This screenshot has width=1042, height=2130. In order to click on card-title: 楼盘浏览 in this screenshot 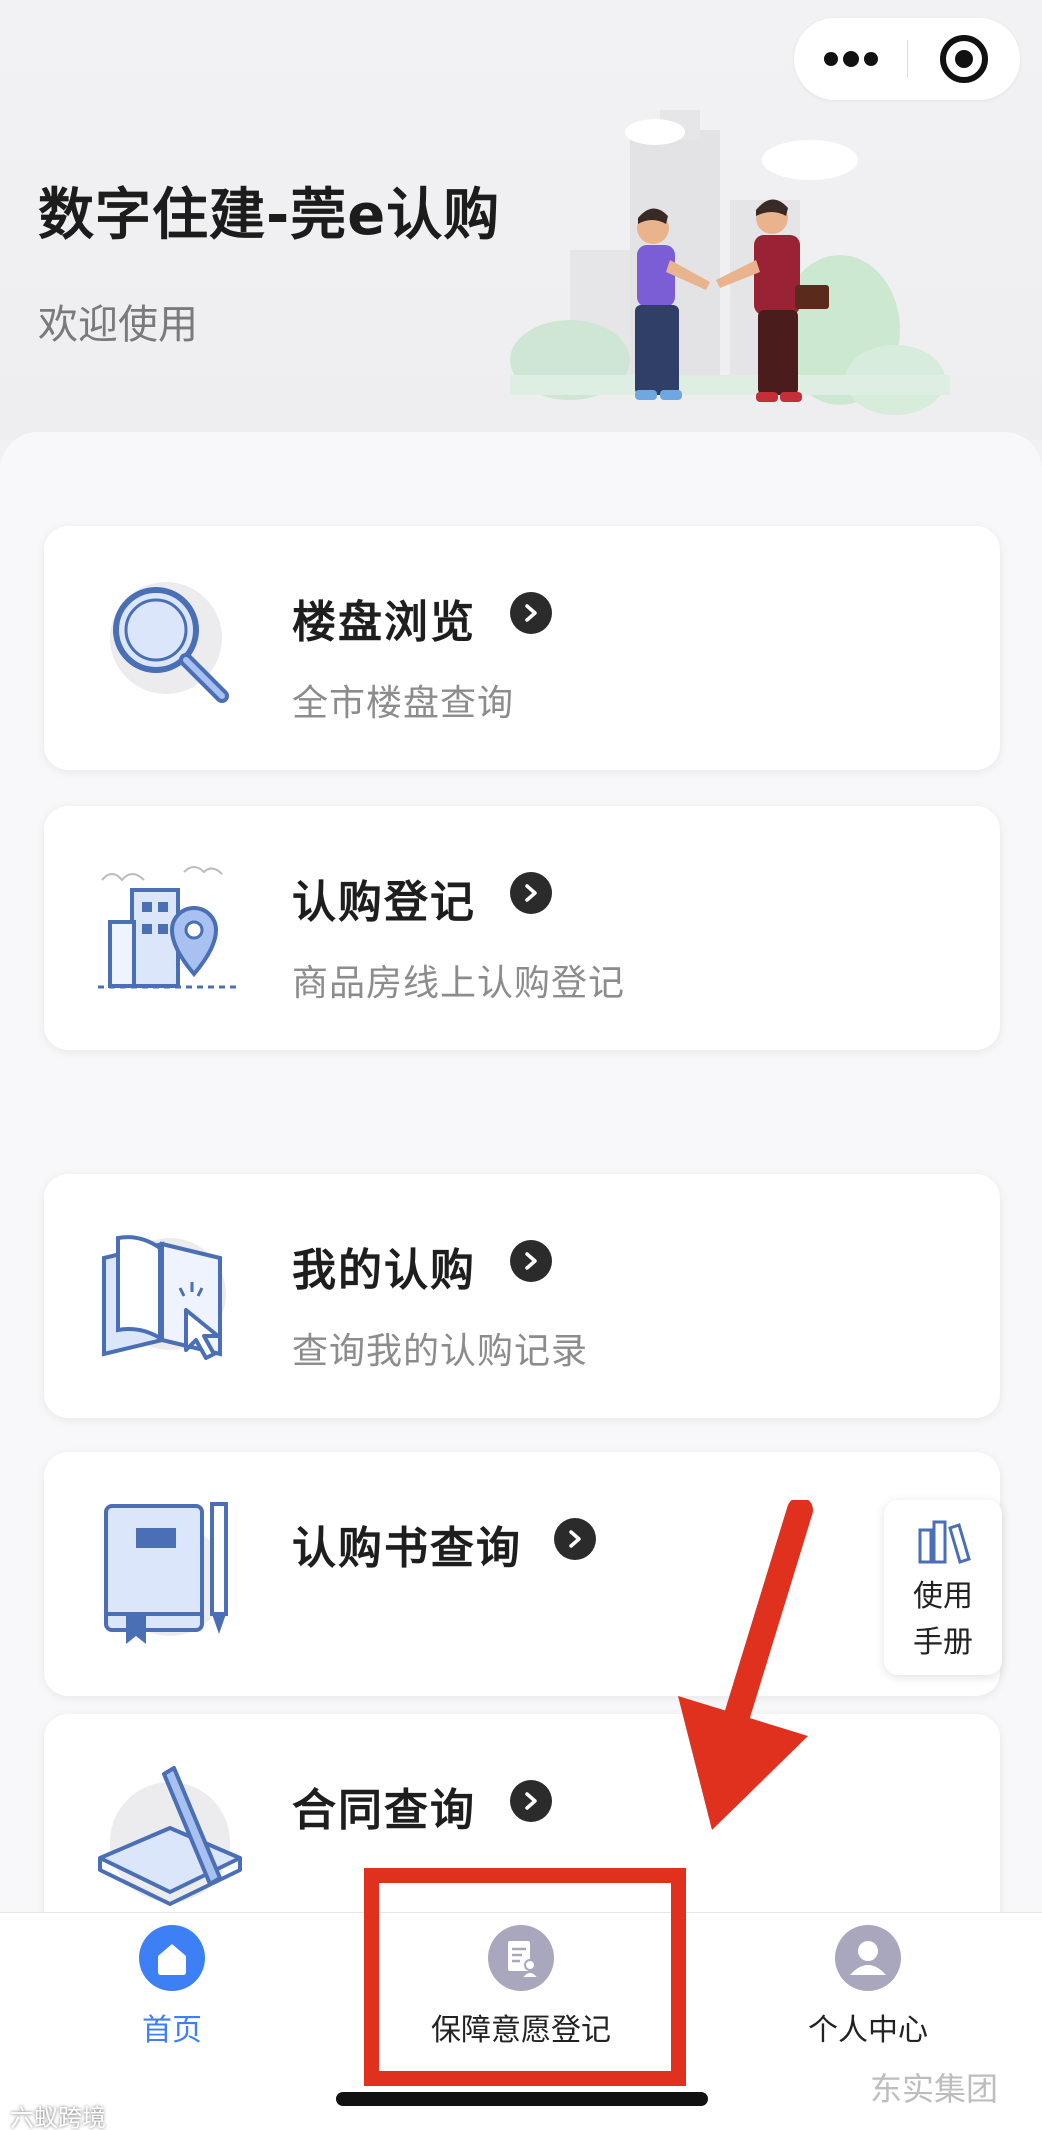, I will do `click(384, 622)`.